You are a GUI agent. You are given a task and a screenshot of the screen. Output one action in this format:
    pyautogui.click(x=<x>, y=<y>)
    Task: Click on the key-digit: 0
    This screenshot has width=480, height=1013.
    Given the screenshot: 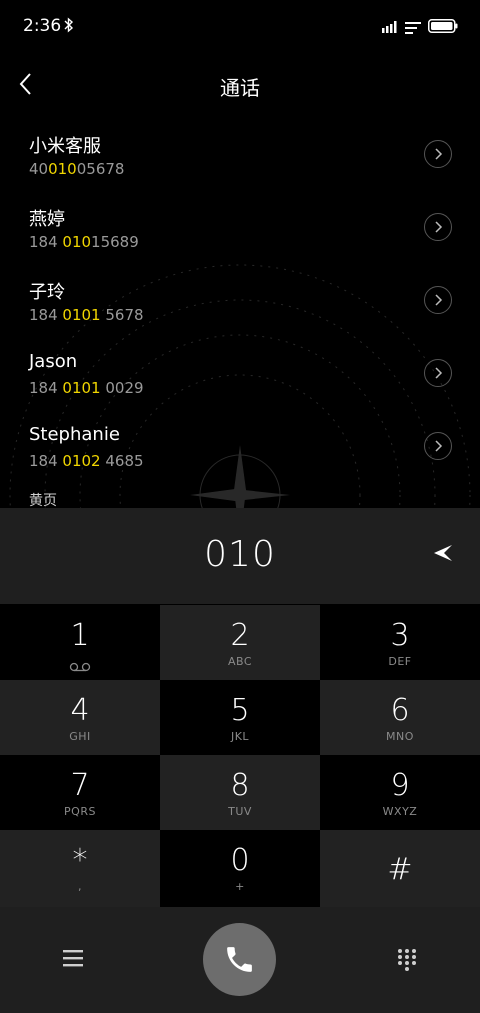 What is the action you would take?
    pyautogui.click(x=240, y=860)
    